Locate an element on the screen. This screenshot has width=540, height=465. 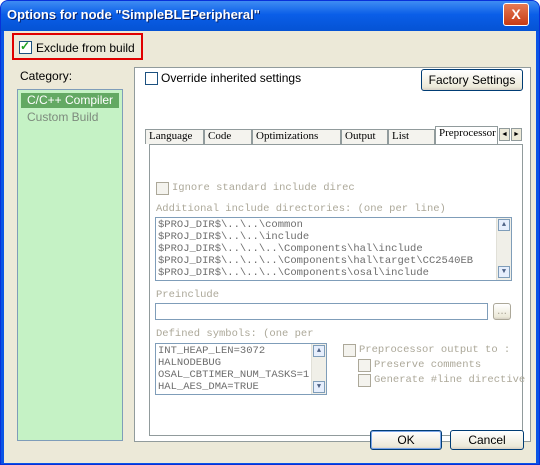
include-dirs-scrollbar: ▲ ▼ is located at coordinates (503, 249).